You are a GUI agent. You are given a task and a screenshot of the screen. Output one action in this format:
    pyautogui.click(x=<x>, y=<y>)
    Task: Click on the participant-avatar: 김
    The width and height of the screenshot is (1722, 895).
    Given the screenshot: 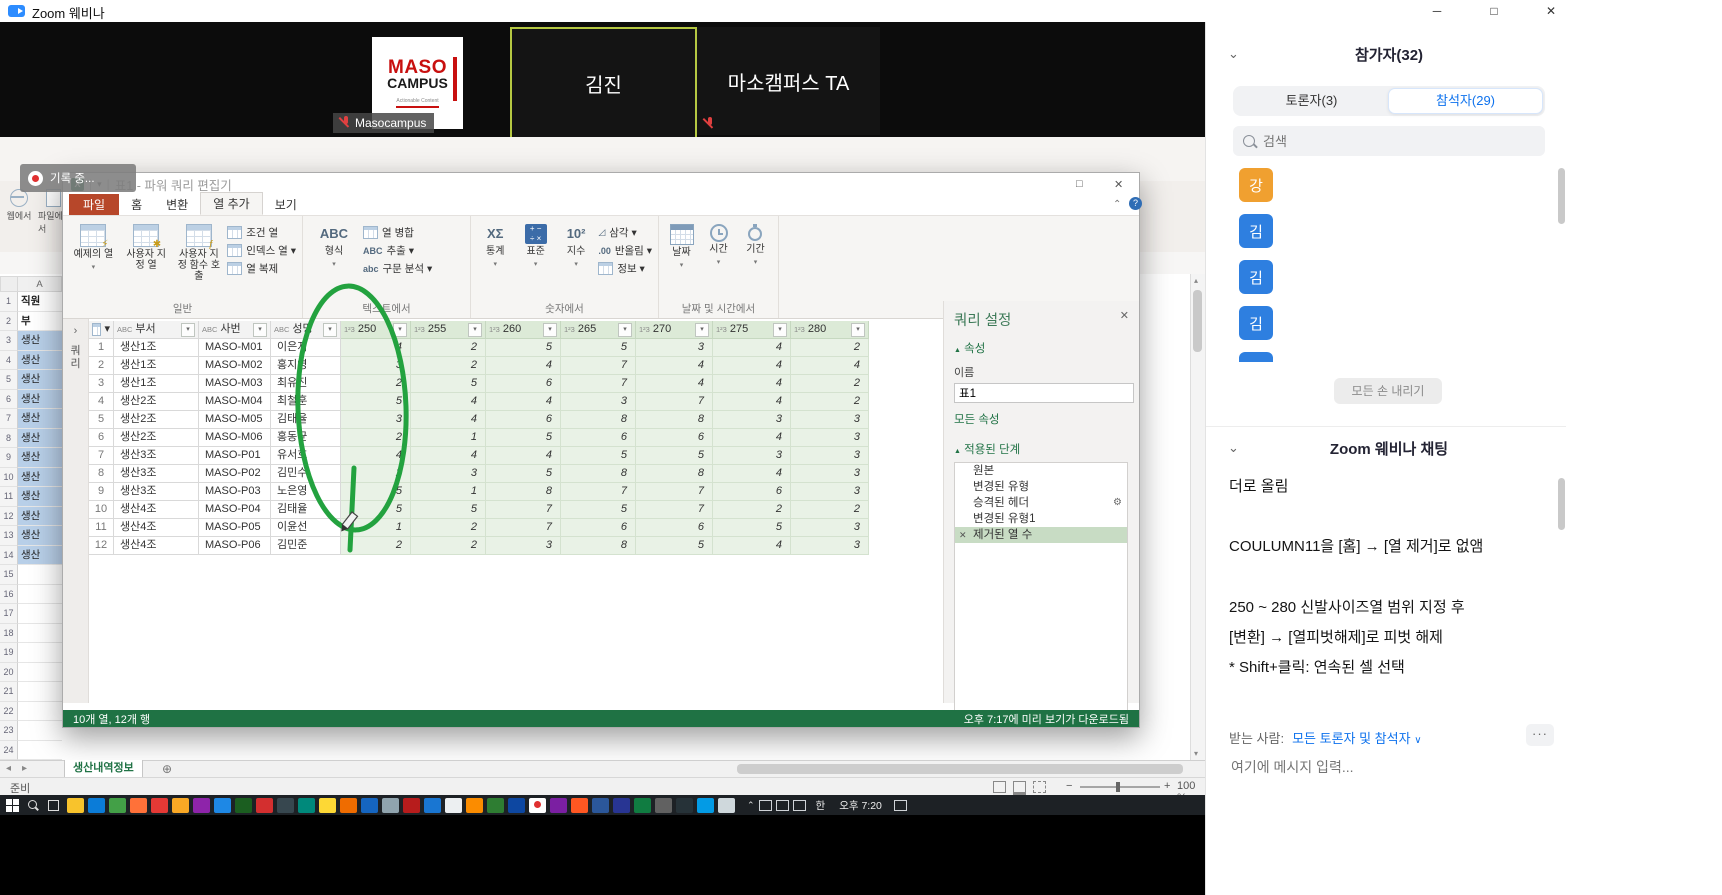 What is the action you would take?
    pyautogui.click(x=1256, y=357)
    